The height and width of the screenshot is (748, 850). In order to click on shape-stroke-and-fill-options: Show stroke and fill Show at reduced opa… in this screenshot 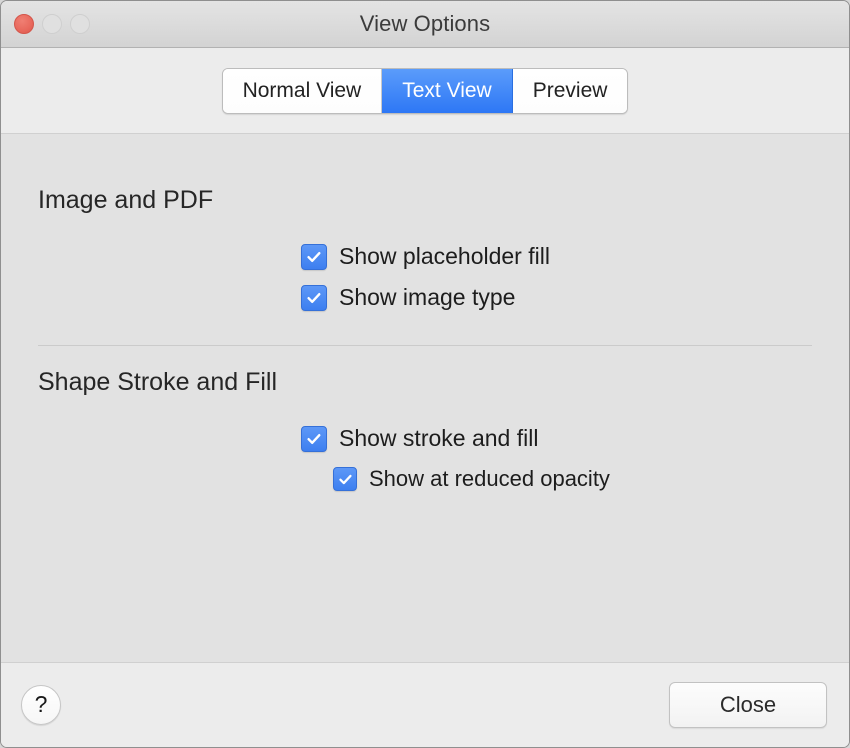, I will do `click(425, 458)`.